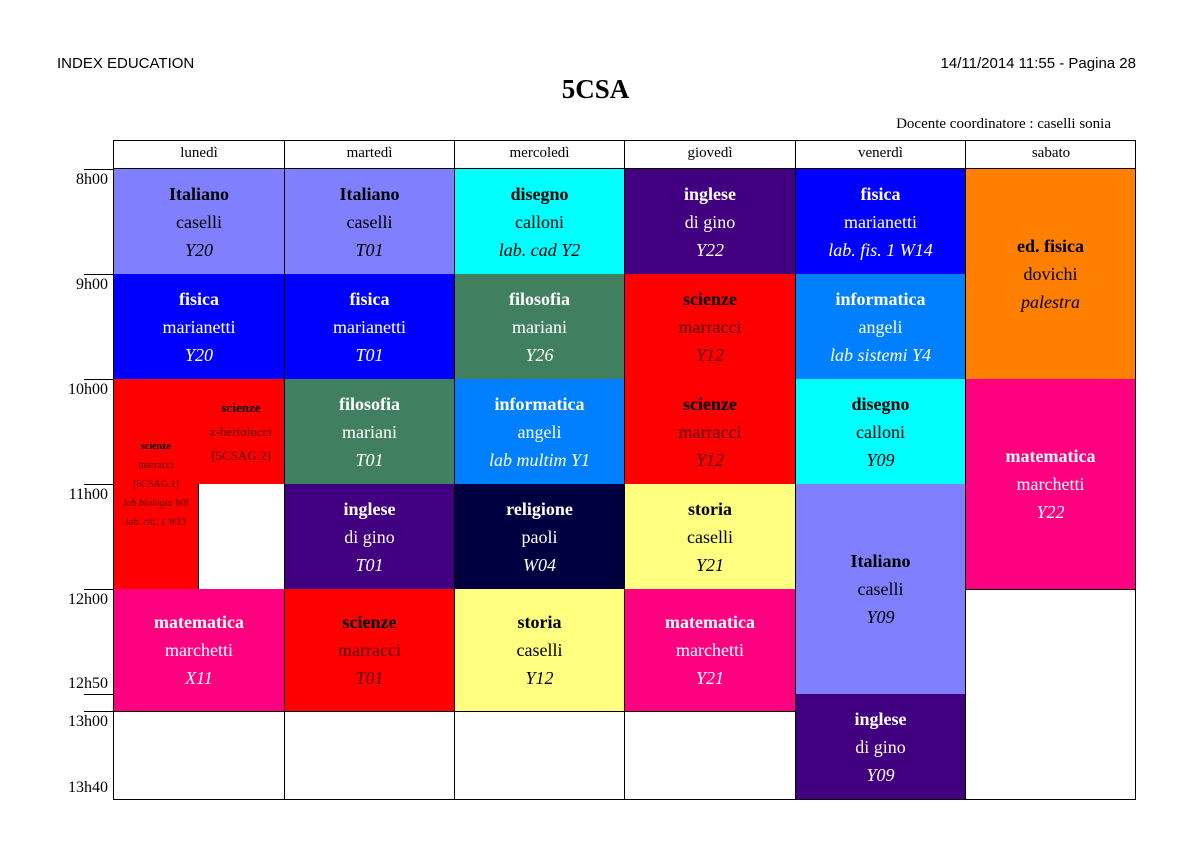 Image resolution: width=1191 pixels, height=842 pixels. Describe the element at coordinates (156, 503) in the screenshot. I see `lesson-room: lab biologia W8` at that location.